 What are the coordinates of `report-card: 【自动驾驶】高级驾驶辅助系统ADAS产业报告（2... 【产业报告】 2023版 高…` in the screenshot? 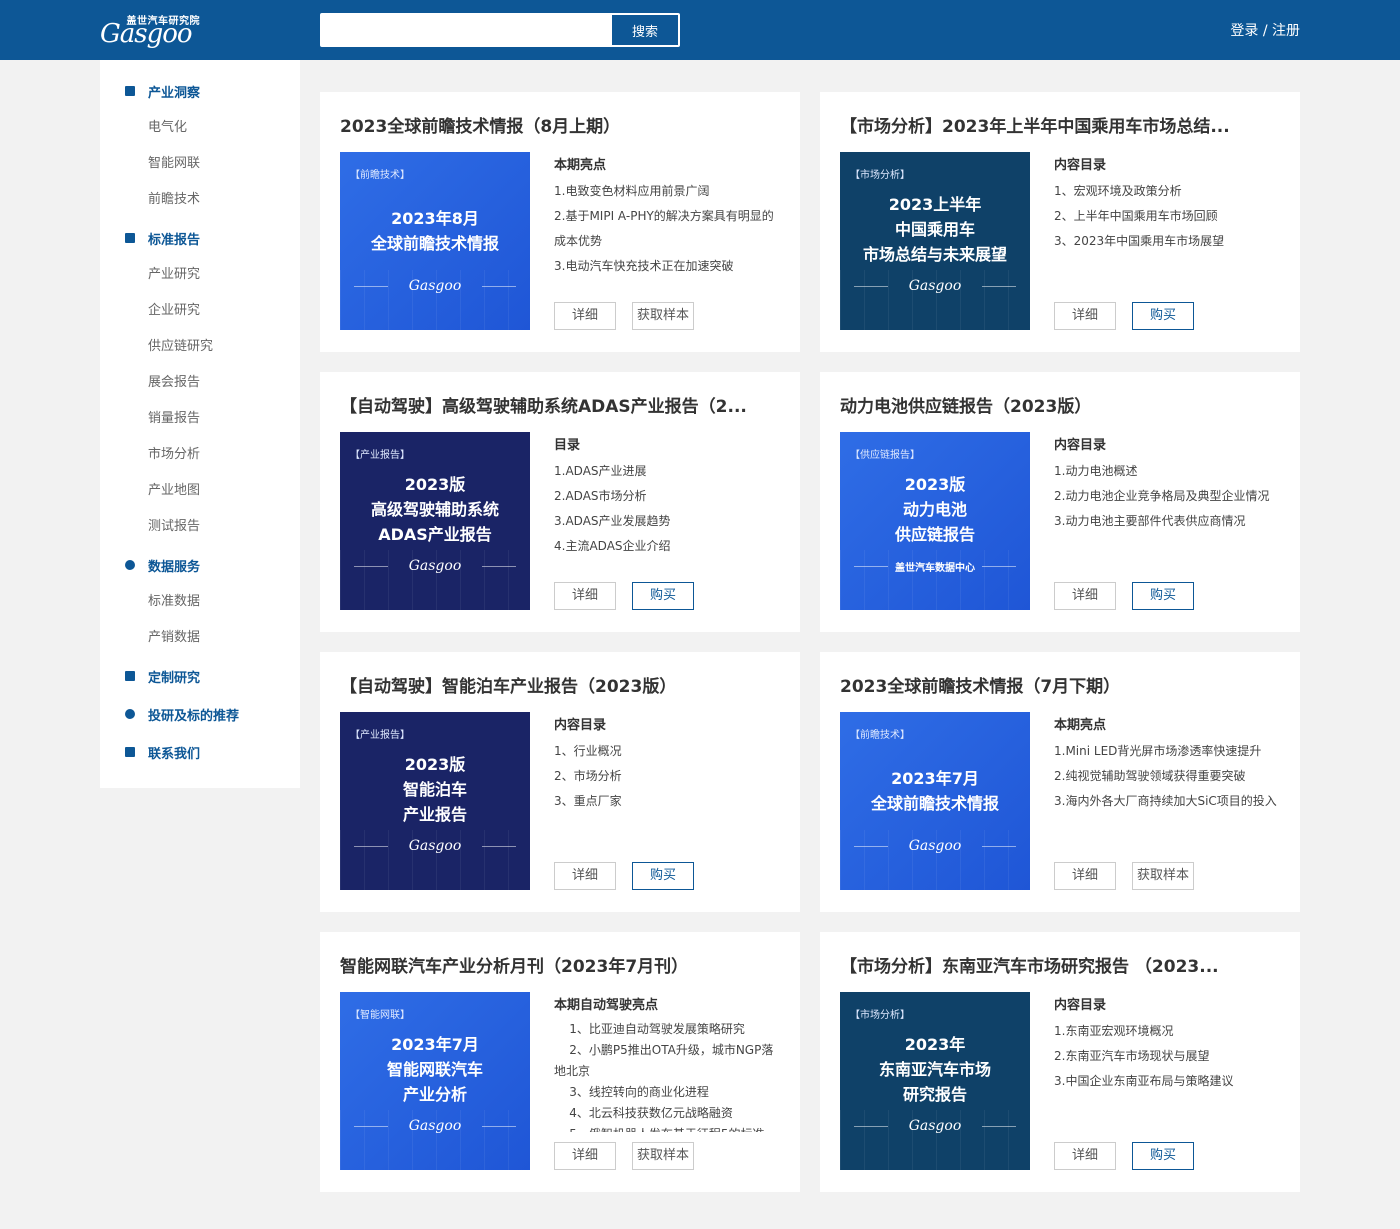 It's located at (560, 502).